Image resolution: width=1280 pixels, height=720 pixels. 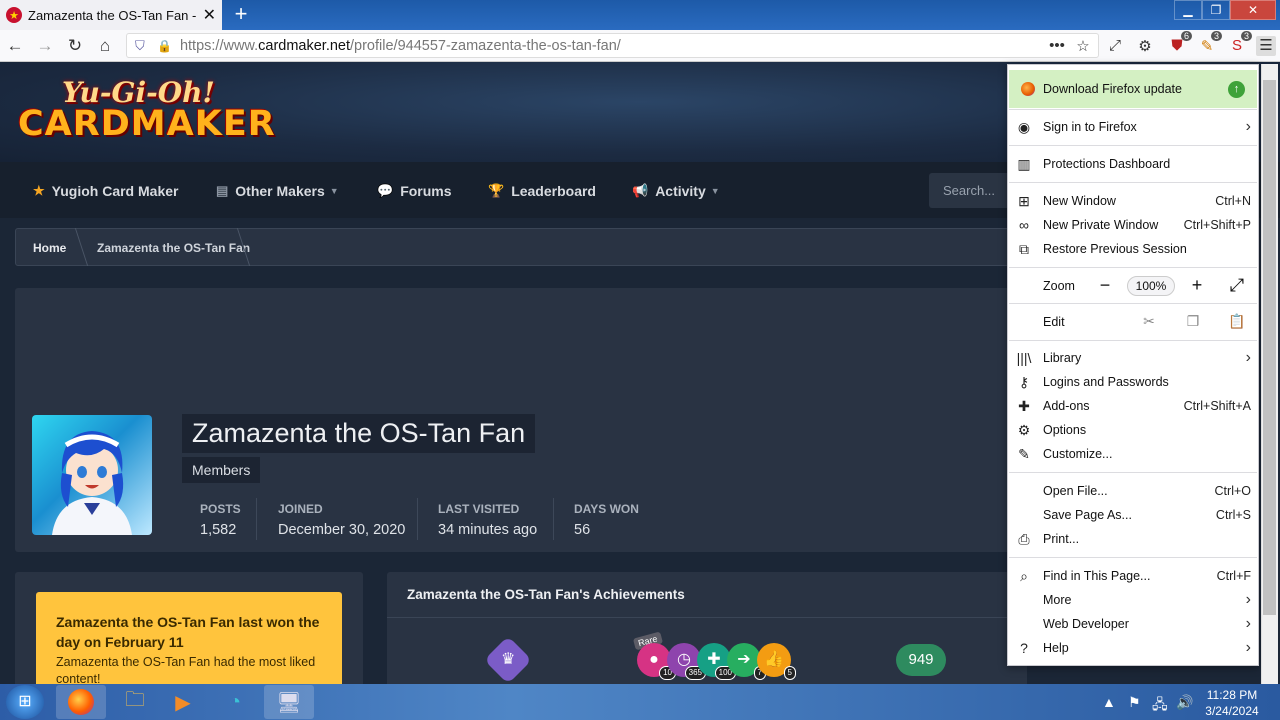 I want to click on restore-session-icon: ⧉, so click(x=1024, y=248).